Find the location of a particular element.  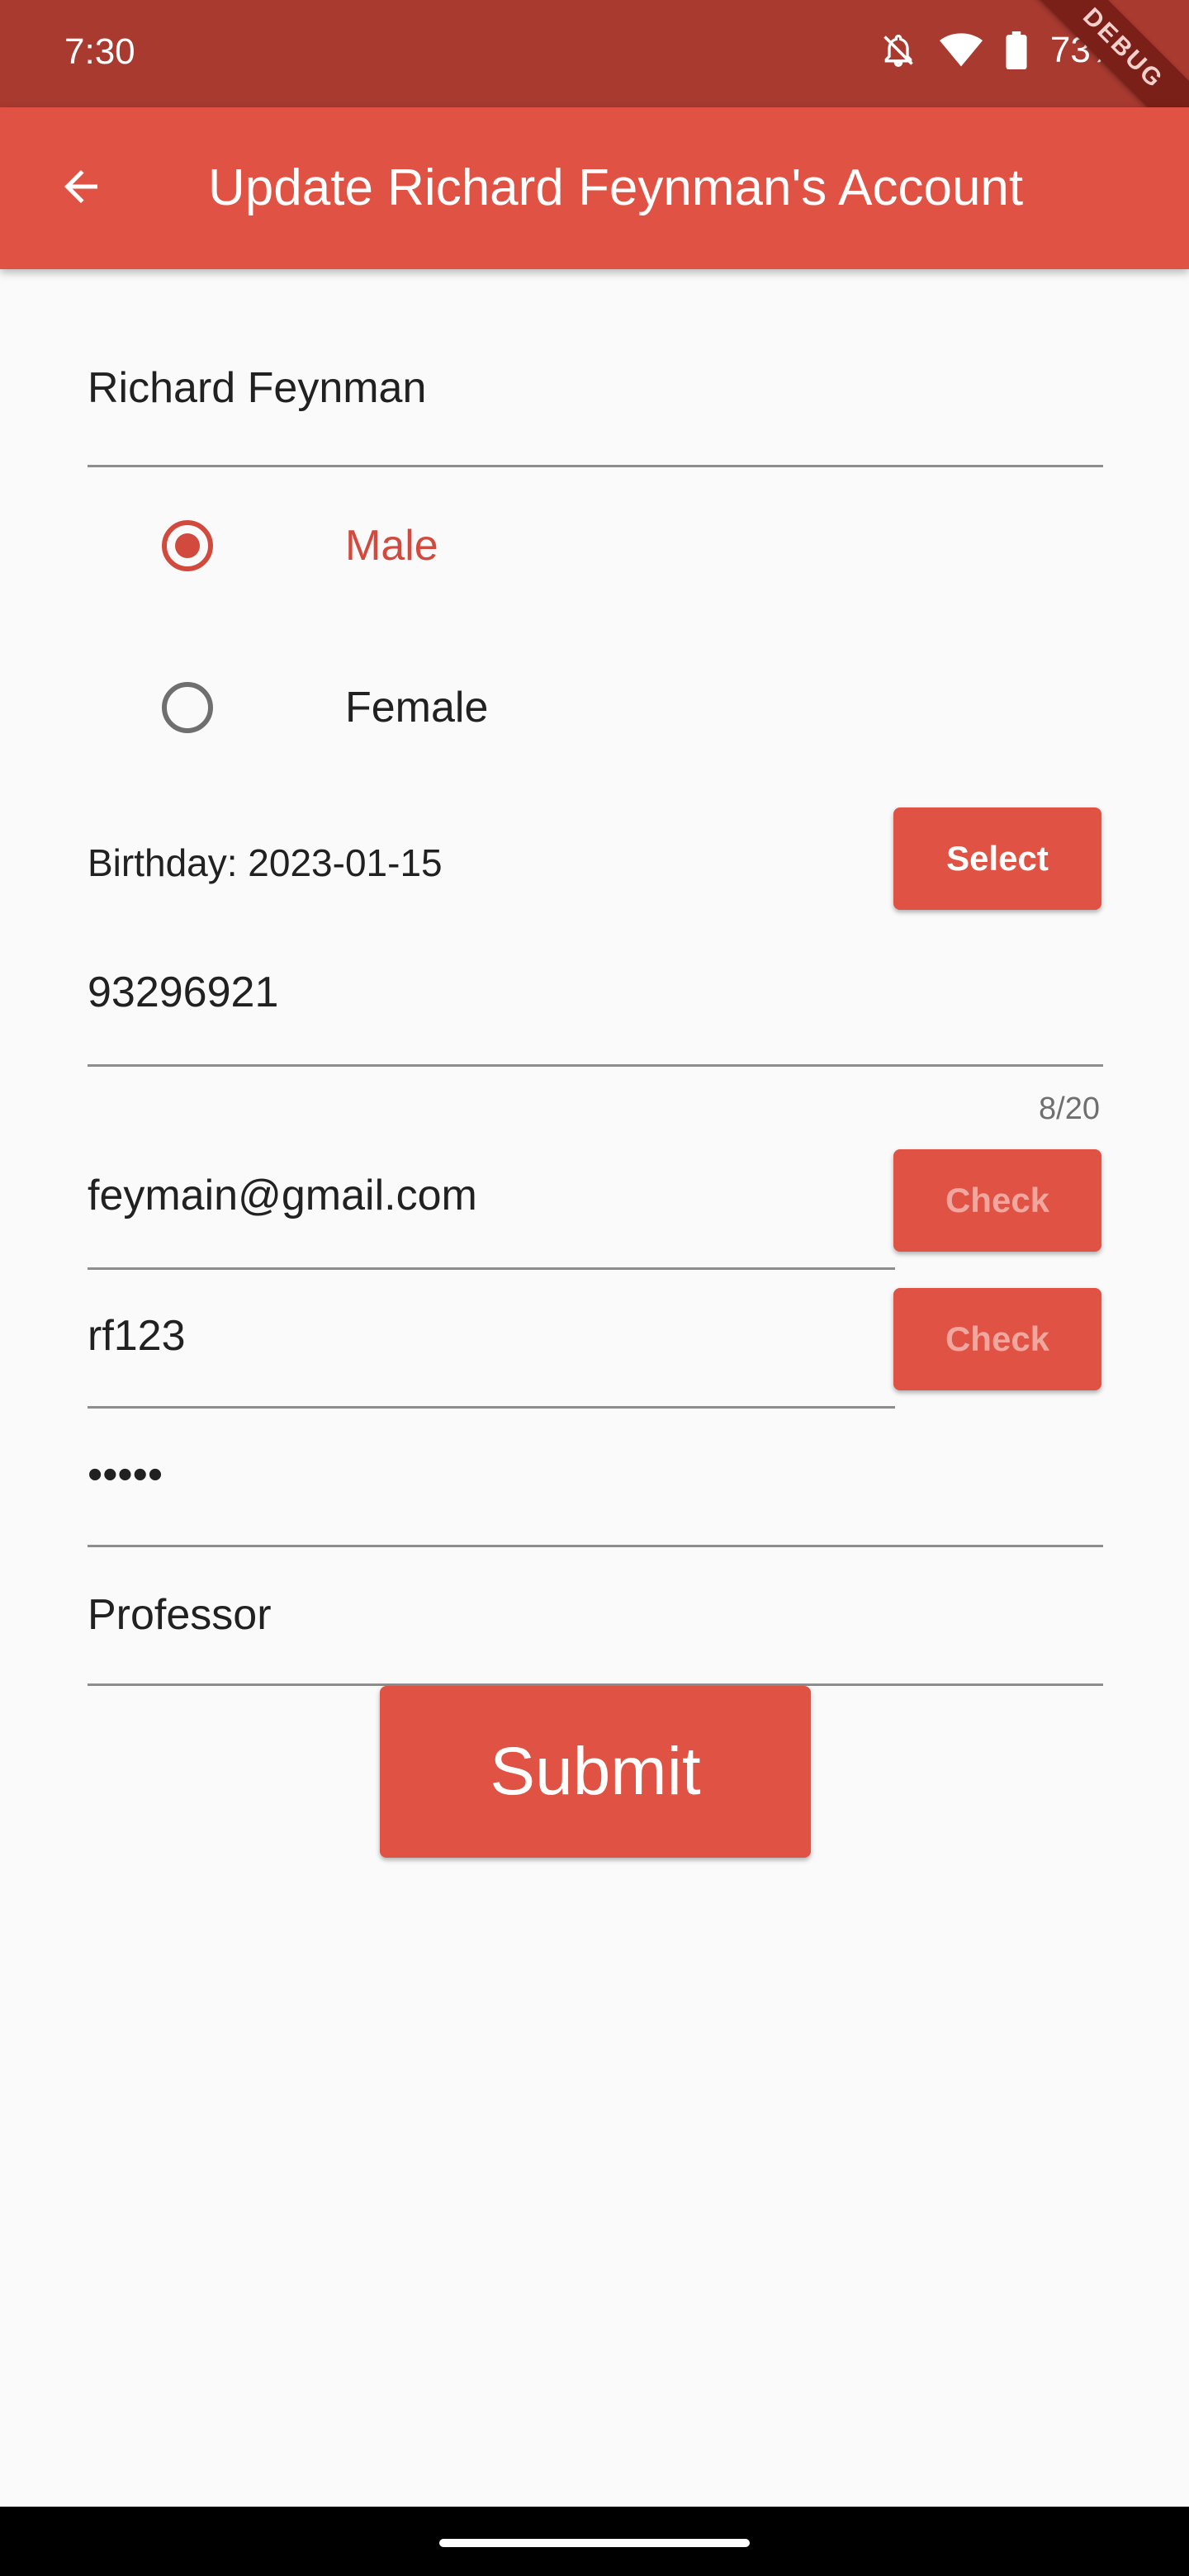

email-check-button: Check is located at coordinates (997, 1200).